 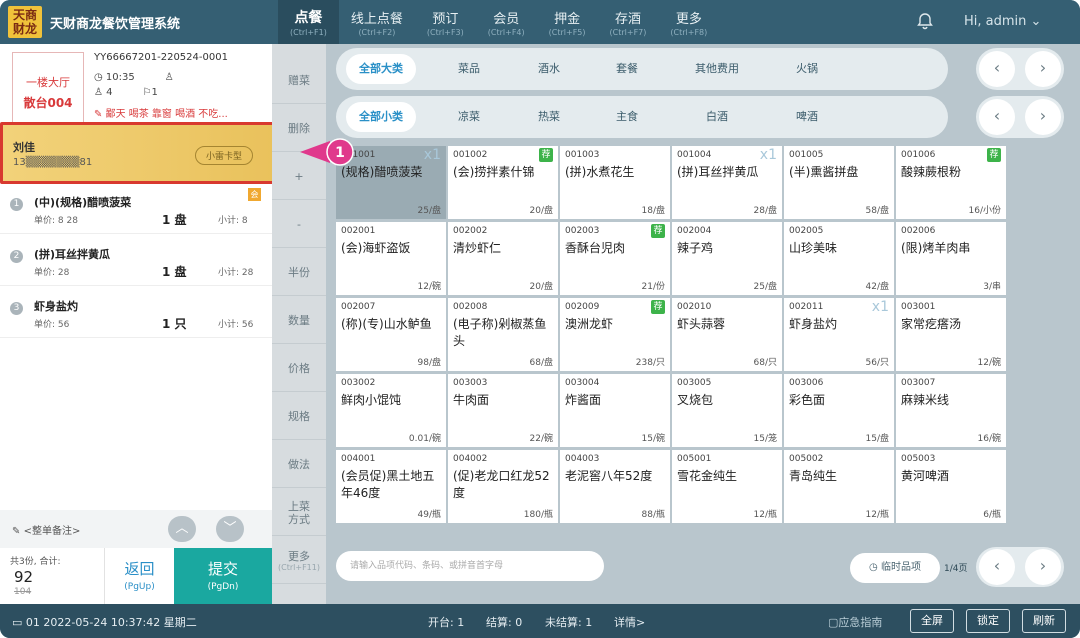 I want to click on nav-tab: 押金 (Ctrl+F5), so click(x=567, y=22).